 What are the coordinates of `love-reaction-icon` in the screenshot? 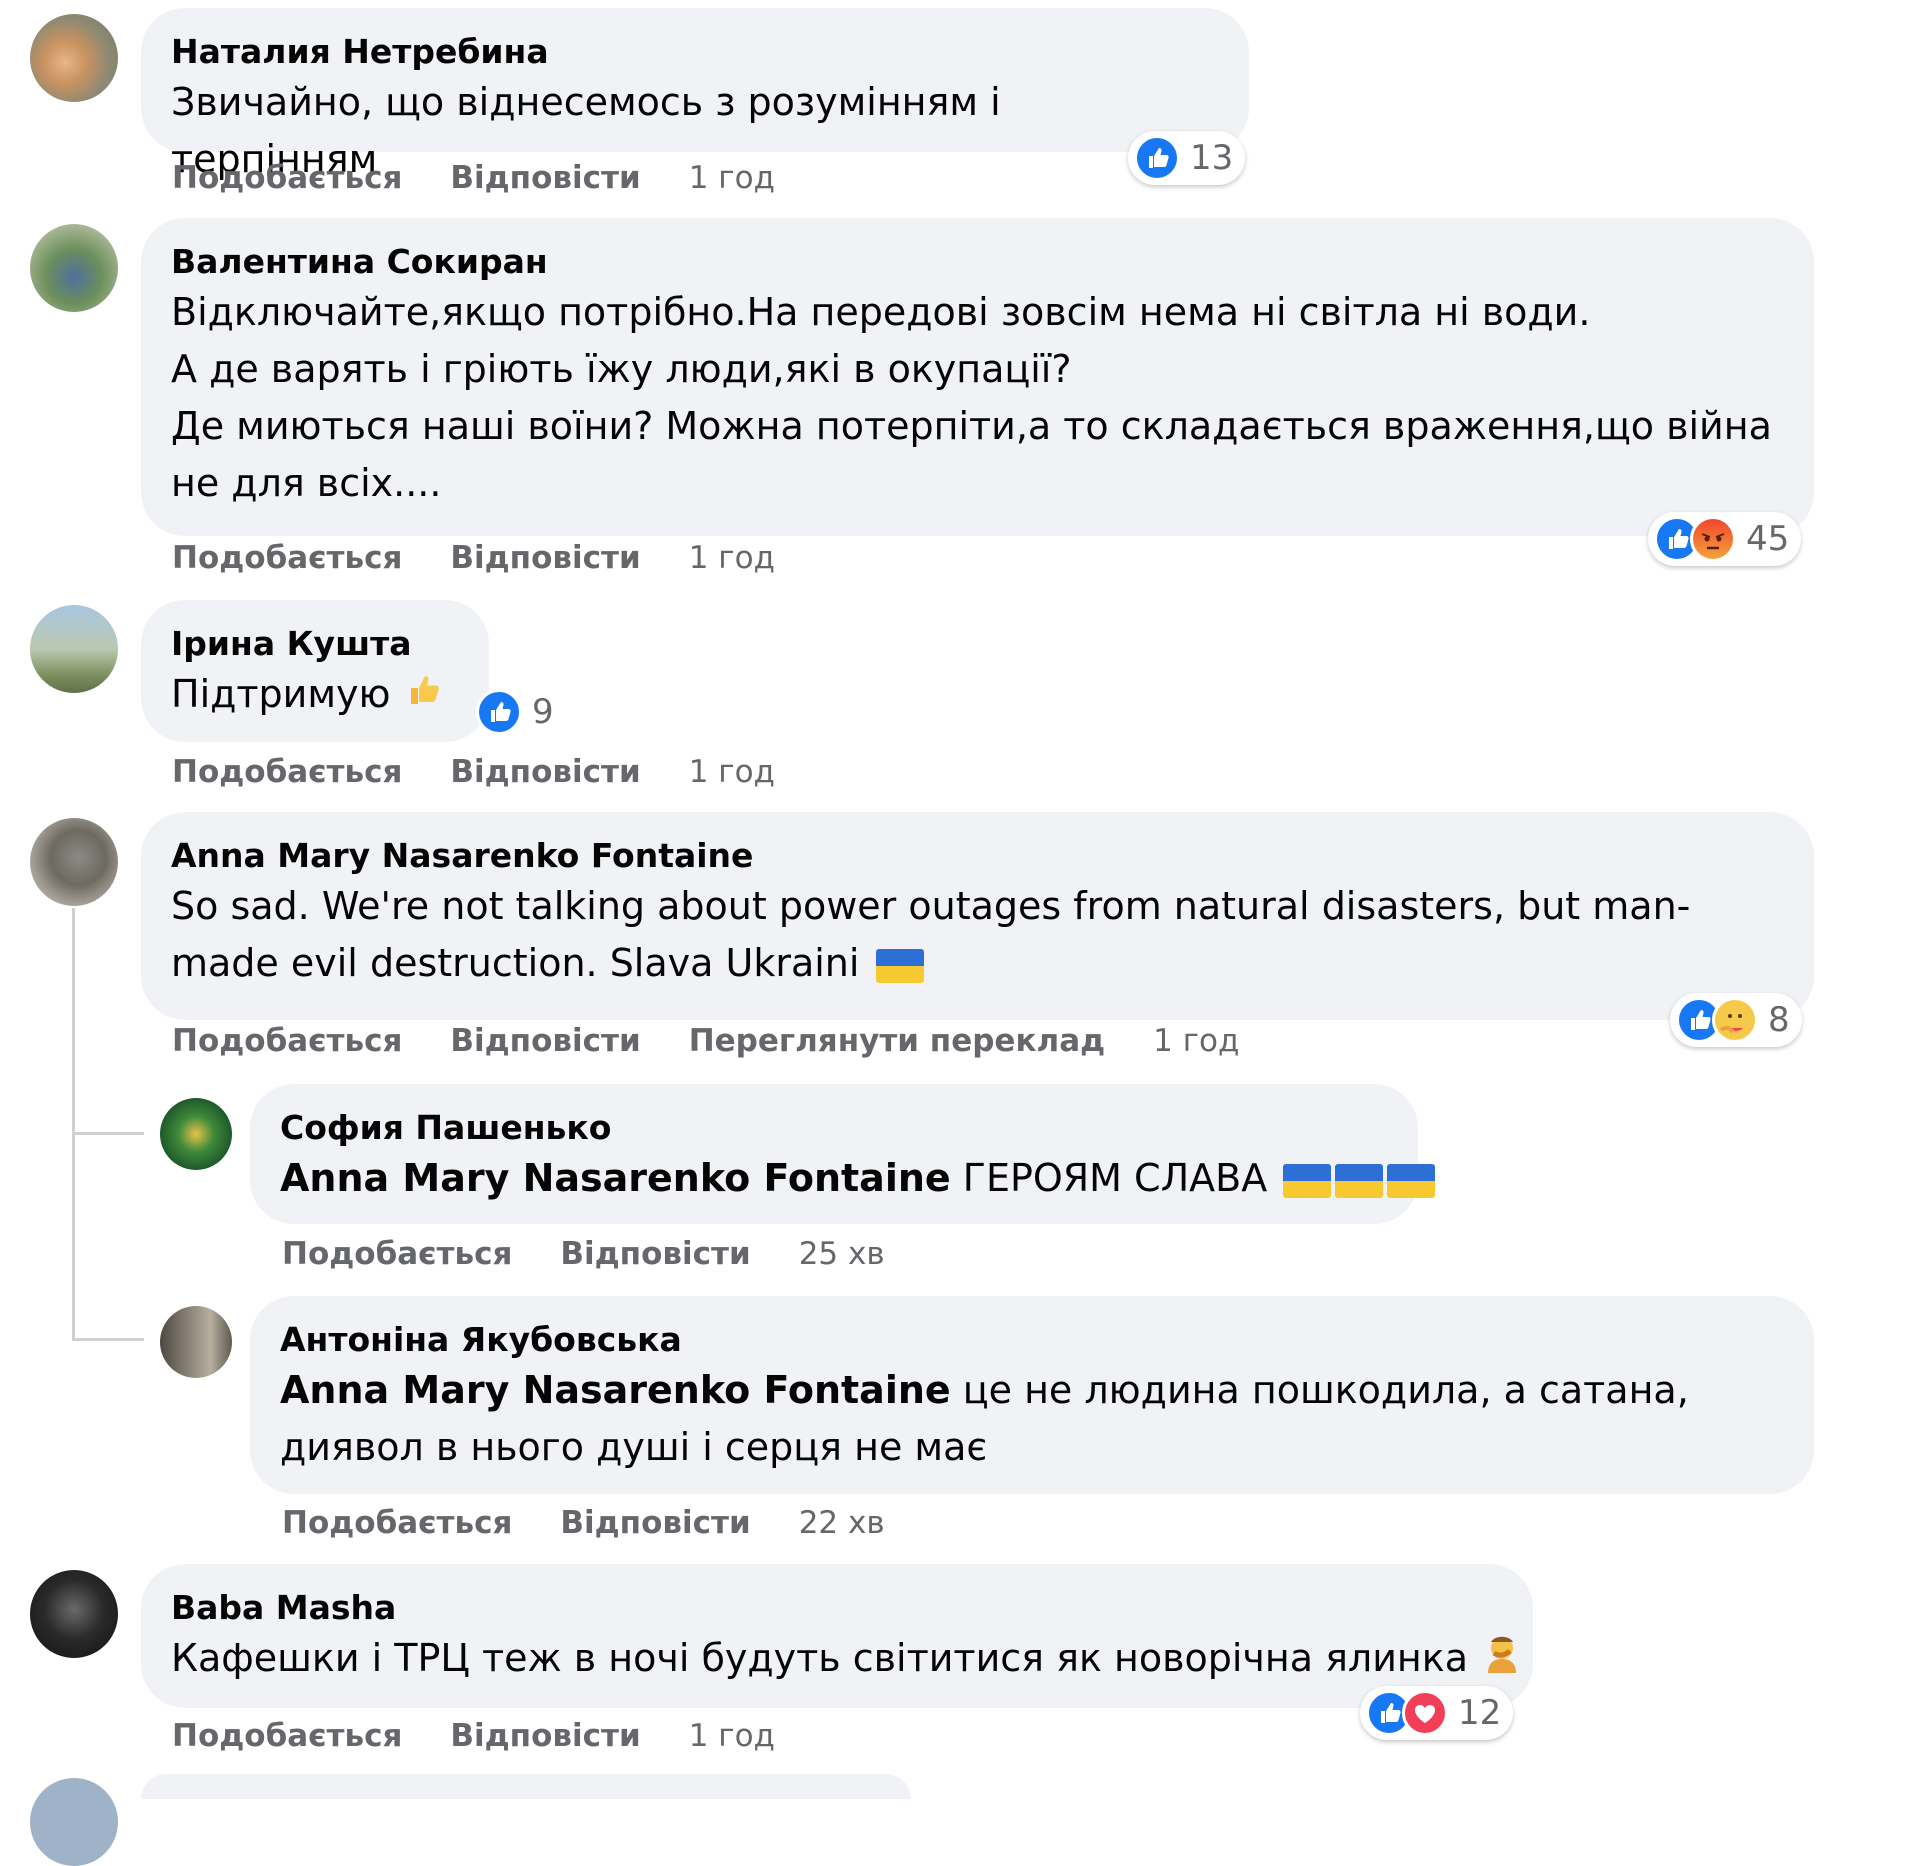 It's located at (1425, 1713).